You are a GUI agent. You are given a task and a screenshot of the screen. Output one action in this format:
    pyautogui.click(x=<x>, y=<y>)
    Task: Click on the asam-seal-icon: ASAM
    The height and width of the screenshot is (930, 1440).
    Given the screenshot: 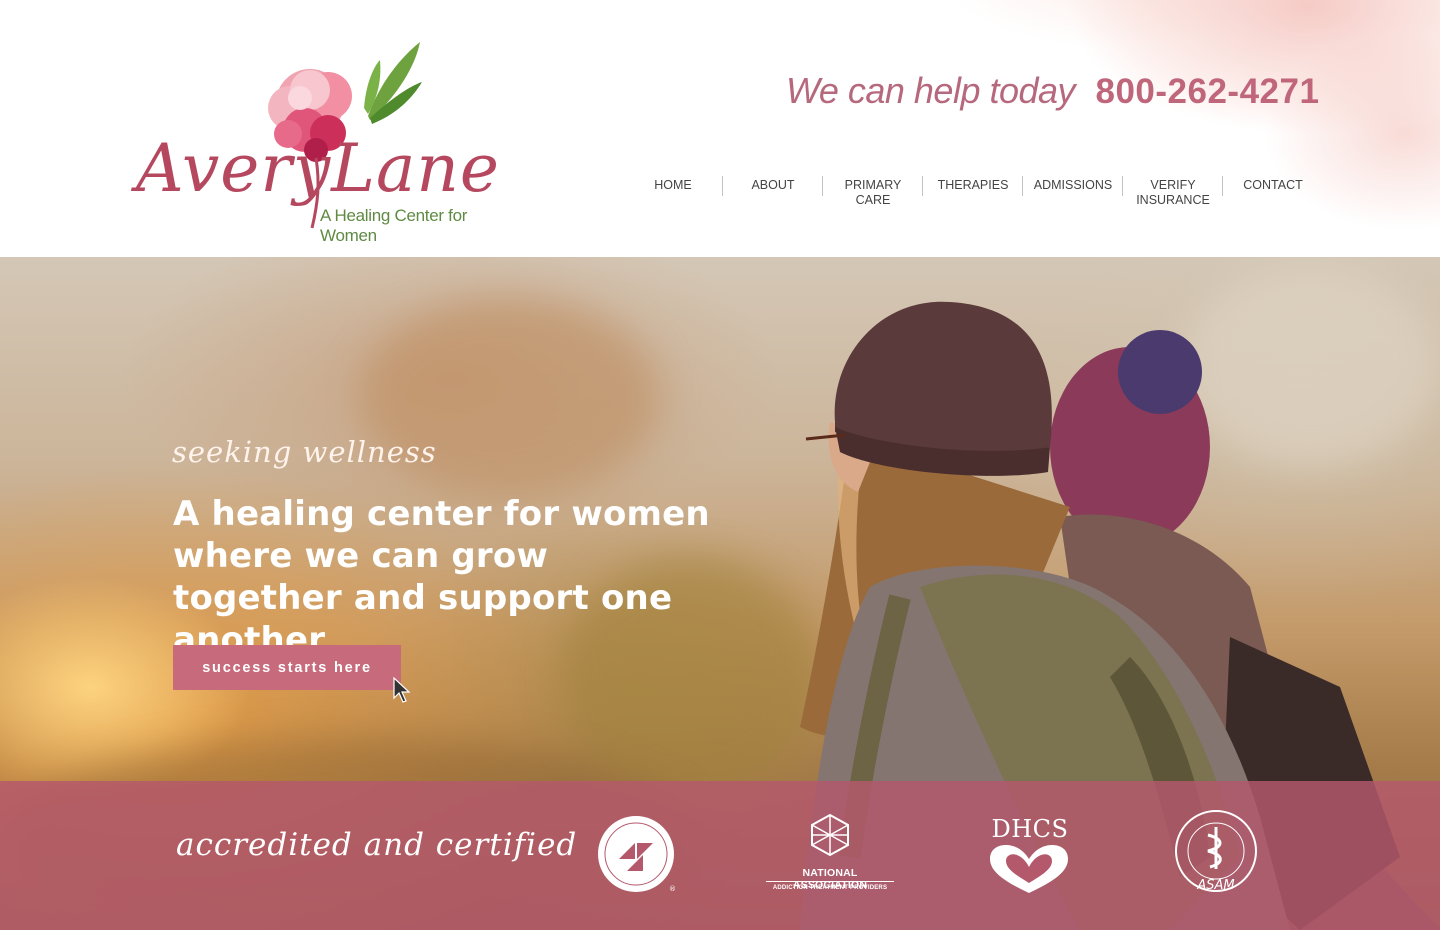 What is the action you would take?
    pyautogui.click(x=1216, y=851)
    